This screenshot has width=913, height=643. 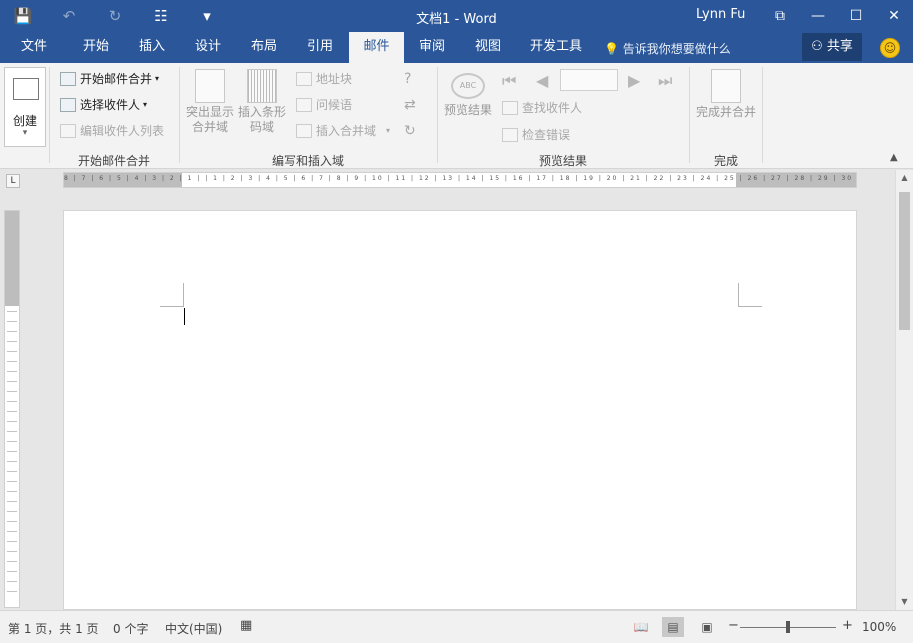 What do you see at coordinates (546, 135) in the screenshot?
I see `check-errors-label: 检查错误` at bounding box center [546, 135].